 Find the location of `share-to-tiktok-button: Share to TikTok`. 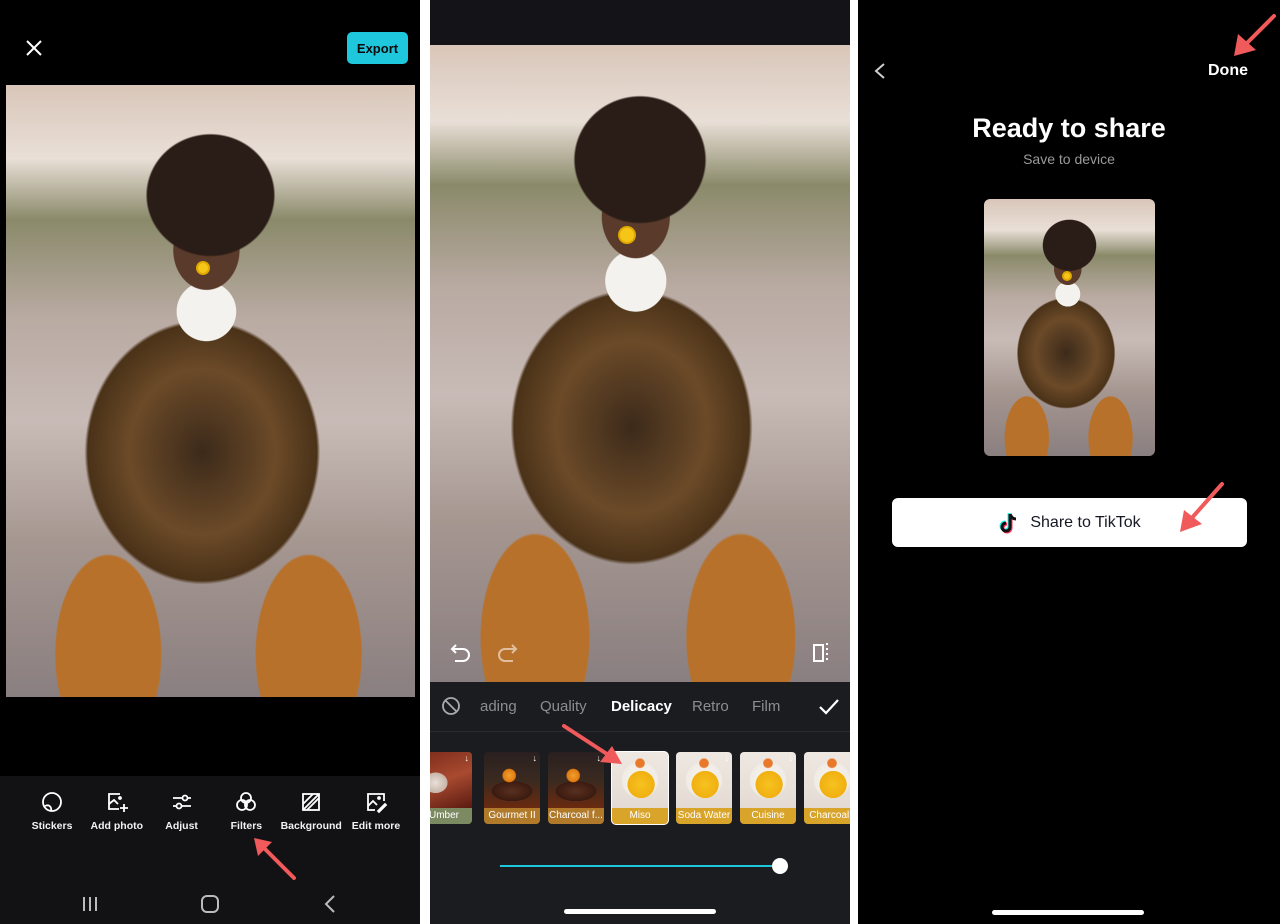

share-to-tiktok-button: Share to TikTok is located at coordinates (1069, 522).